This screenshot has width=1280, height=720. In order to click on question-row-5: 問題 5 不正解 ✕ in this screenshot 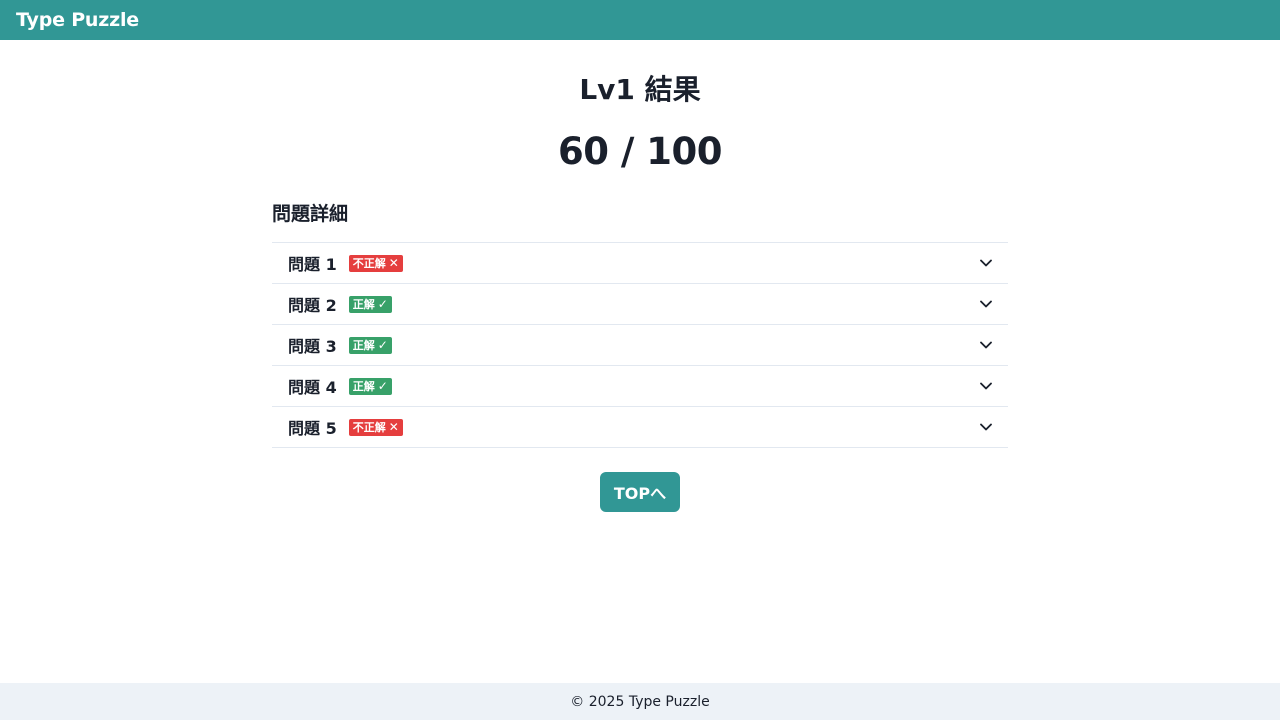, I will do `click(640, 427)`.